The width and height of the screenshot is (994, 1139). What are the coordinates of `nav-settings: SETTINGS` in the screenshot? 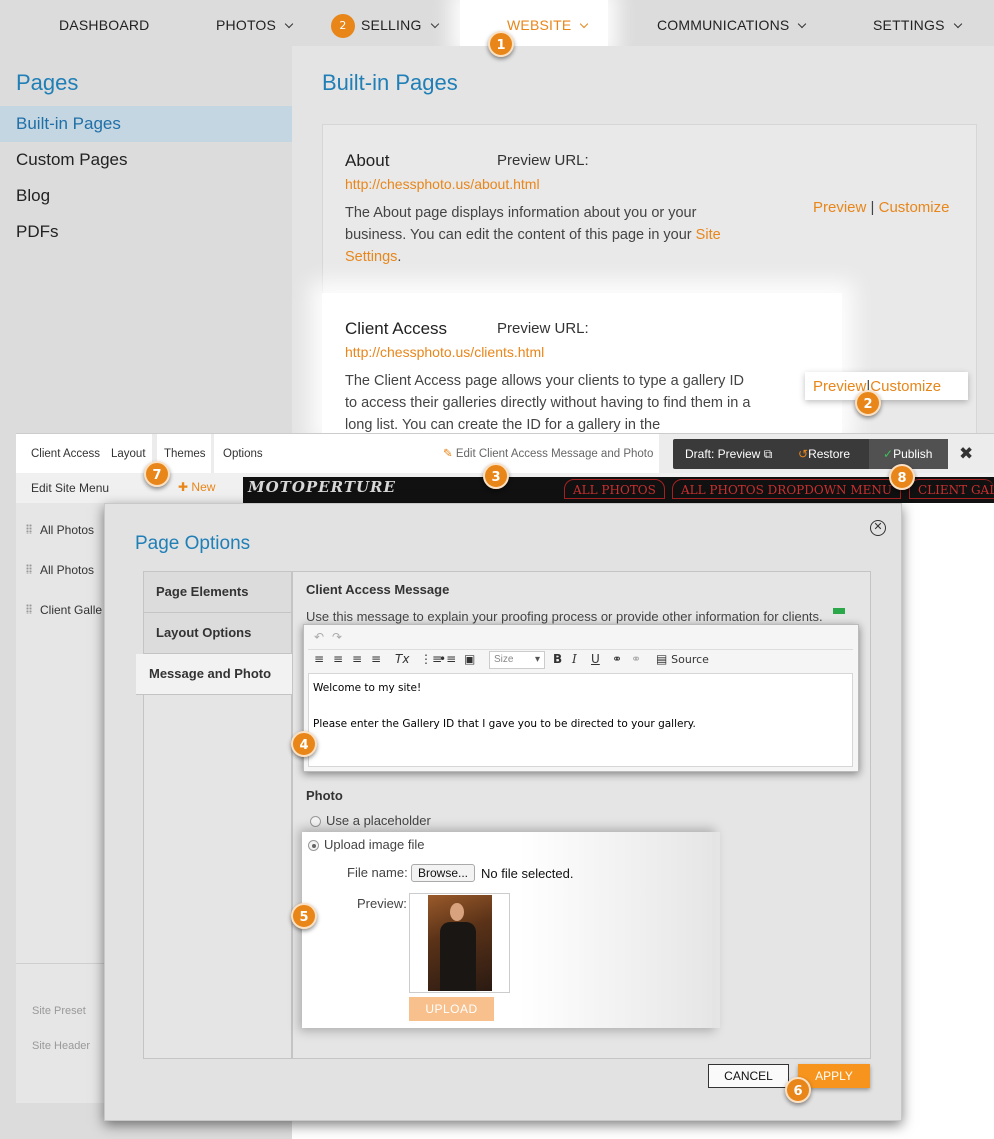 It's located at (917, 23).